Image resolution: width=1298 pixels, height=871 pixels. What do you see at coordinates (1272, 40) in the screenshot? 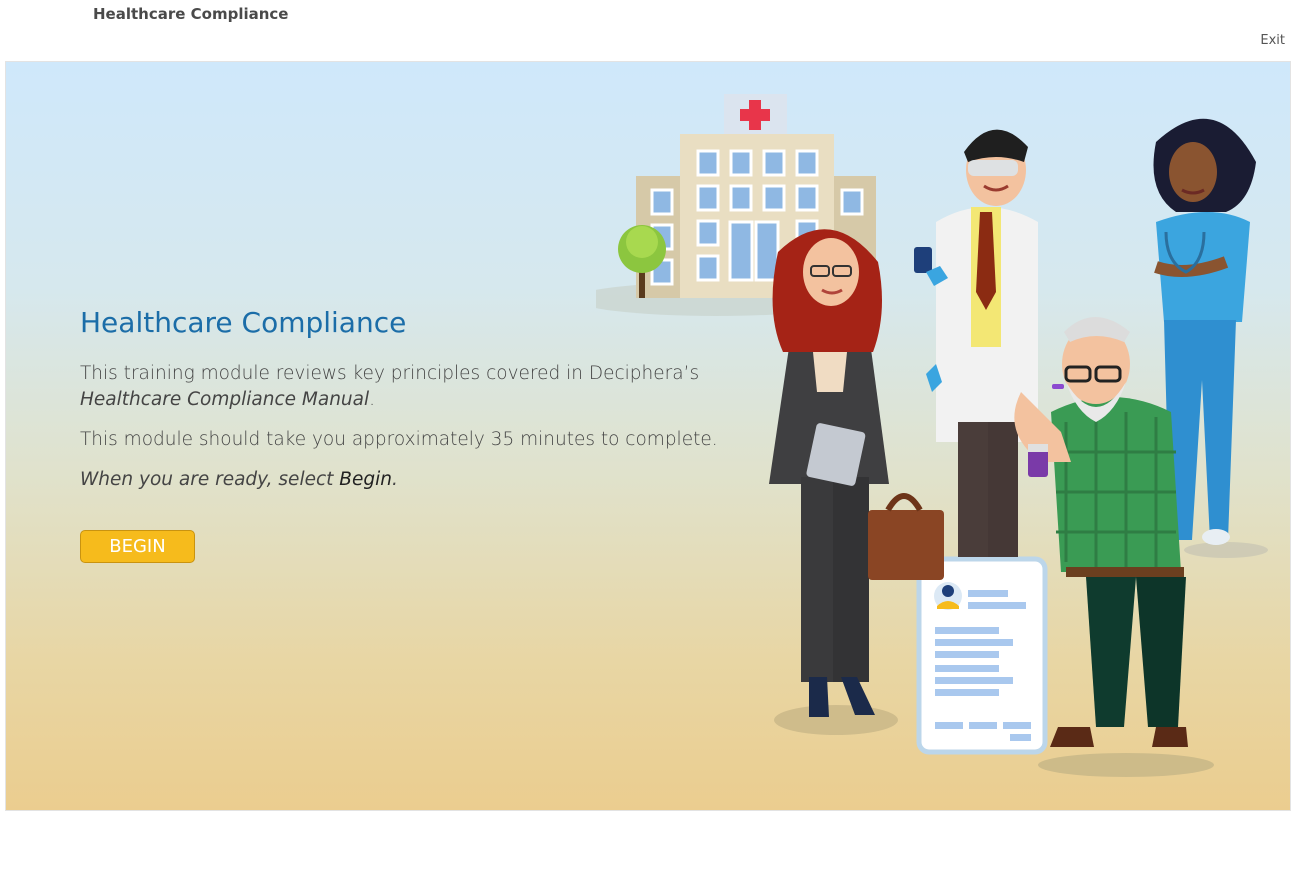
I see `exit-link: Exit` at bounding box center [1272, 40].